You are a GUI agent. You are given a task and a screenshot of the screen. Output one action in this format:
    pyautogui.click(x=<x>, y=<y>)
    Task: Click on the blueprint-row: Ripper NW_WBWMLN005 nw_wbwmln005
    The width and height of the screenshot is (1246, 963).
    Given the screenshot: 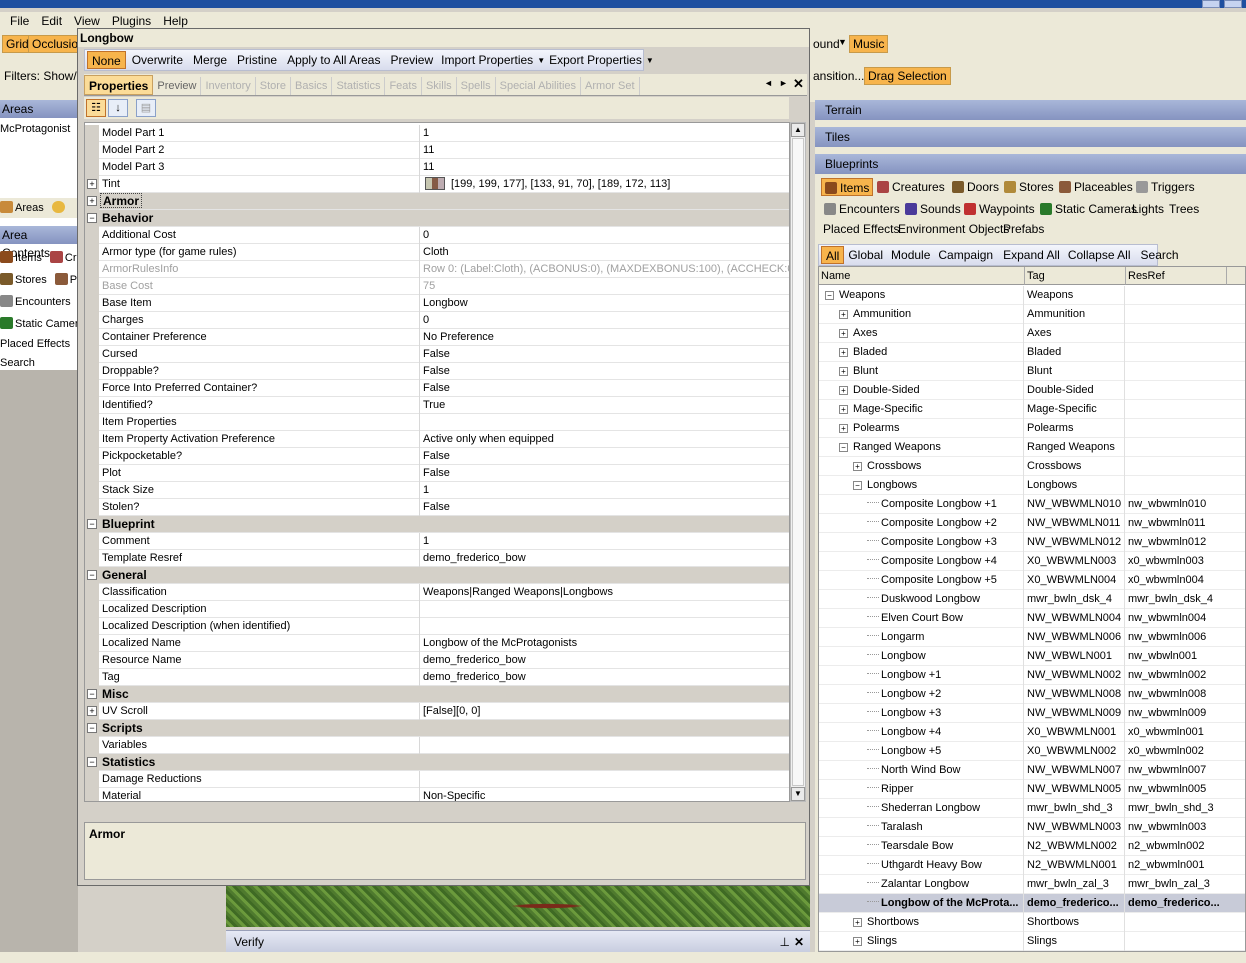 What is the action you would take?
    pyautogui.click(x=1032, y=789)
    